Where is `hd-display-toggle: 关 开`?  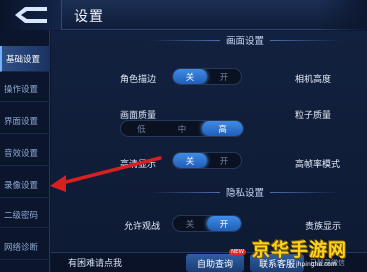 hd-display-toggle: 关 开 is located at coordinates (207, 160).